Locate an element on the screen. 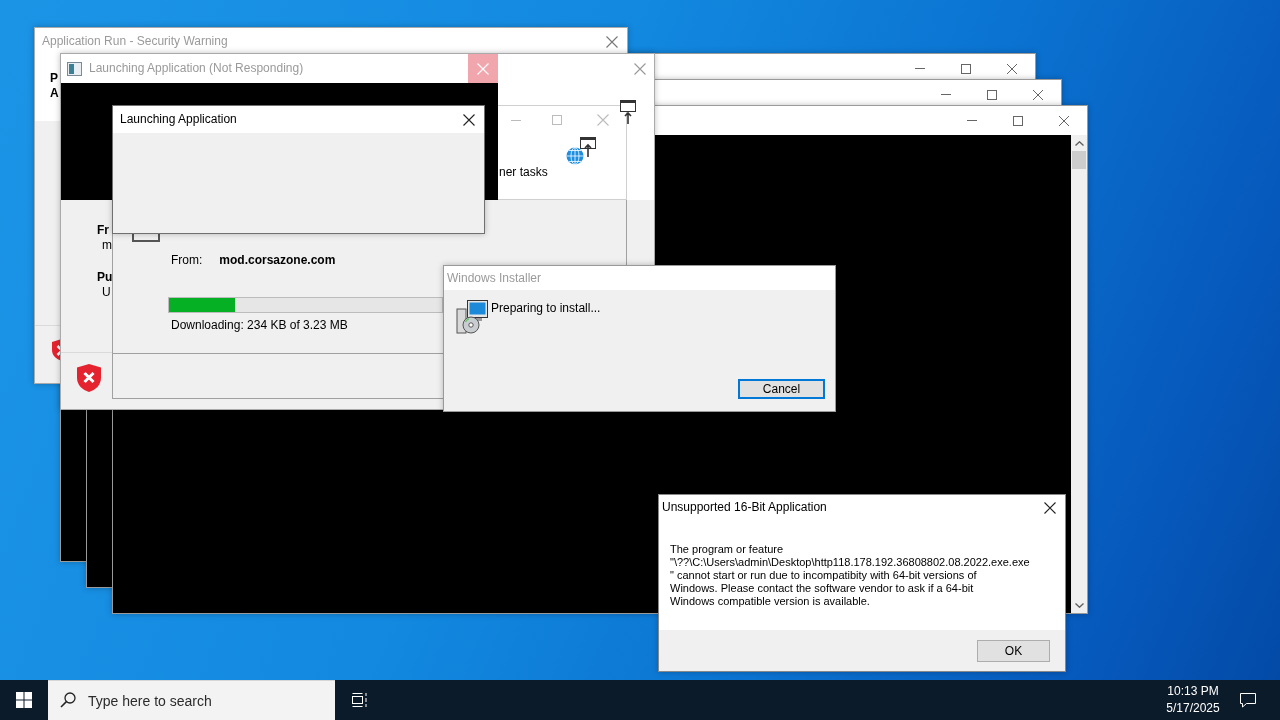 Image resolution: width=1280 pixels, height=720 pixels. window-title: Launching Application is located at coordinates (178, 119).